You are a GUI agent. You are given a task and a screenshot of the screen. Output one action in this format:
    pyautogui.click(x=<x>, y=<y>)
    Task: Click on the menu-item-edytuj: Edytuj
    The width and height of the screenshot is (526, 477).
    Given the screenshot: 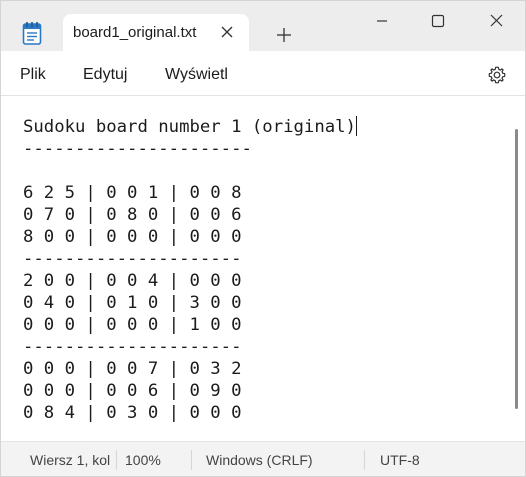 What is the action you would take?
    pyautogui.click(x=105, y=75)
    